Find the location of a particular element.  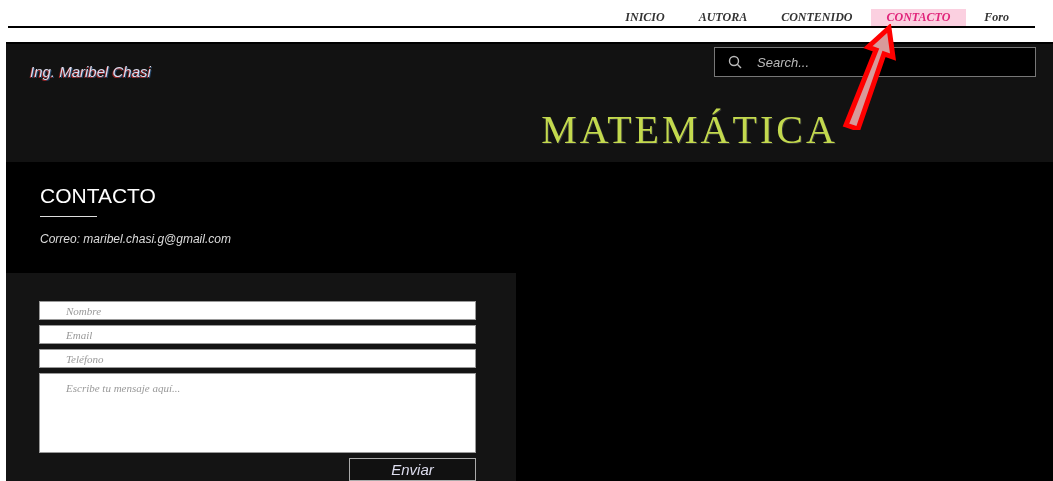

search-icon is located at coordinates (735, 62).